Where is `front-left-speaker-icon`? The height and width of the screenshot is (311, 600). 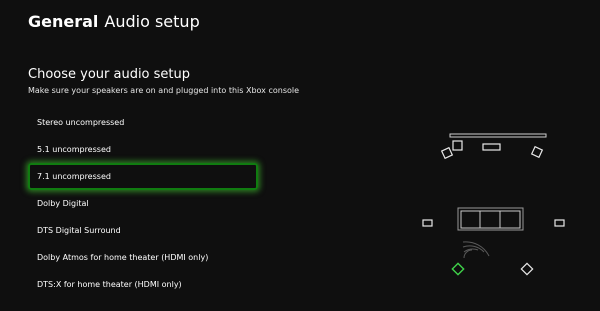 front-left-speaker-icon is located at coordinates (457, 145).